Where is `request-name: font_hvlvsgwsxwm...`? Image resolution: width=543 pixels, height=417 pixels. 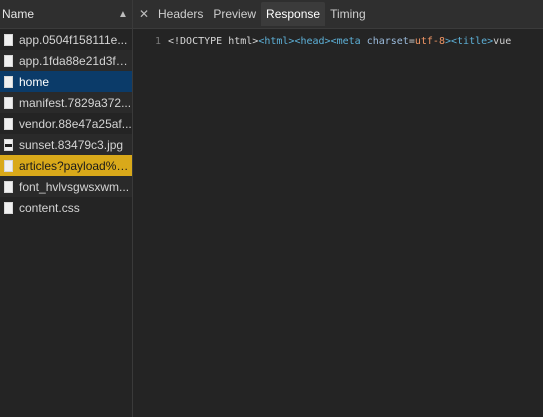
request-name: font_hvlvsgwsxwm... is located at coordinates (74, 186).